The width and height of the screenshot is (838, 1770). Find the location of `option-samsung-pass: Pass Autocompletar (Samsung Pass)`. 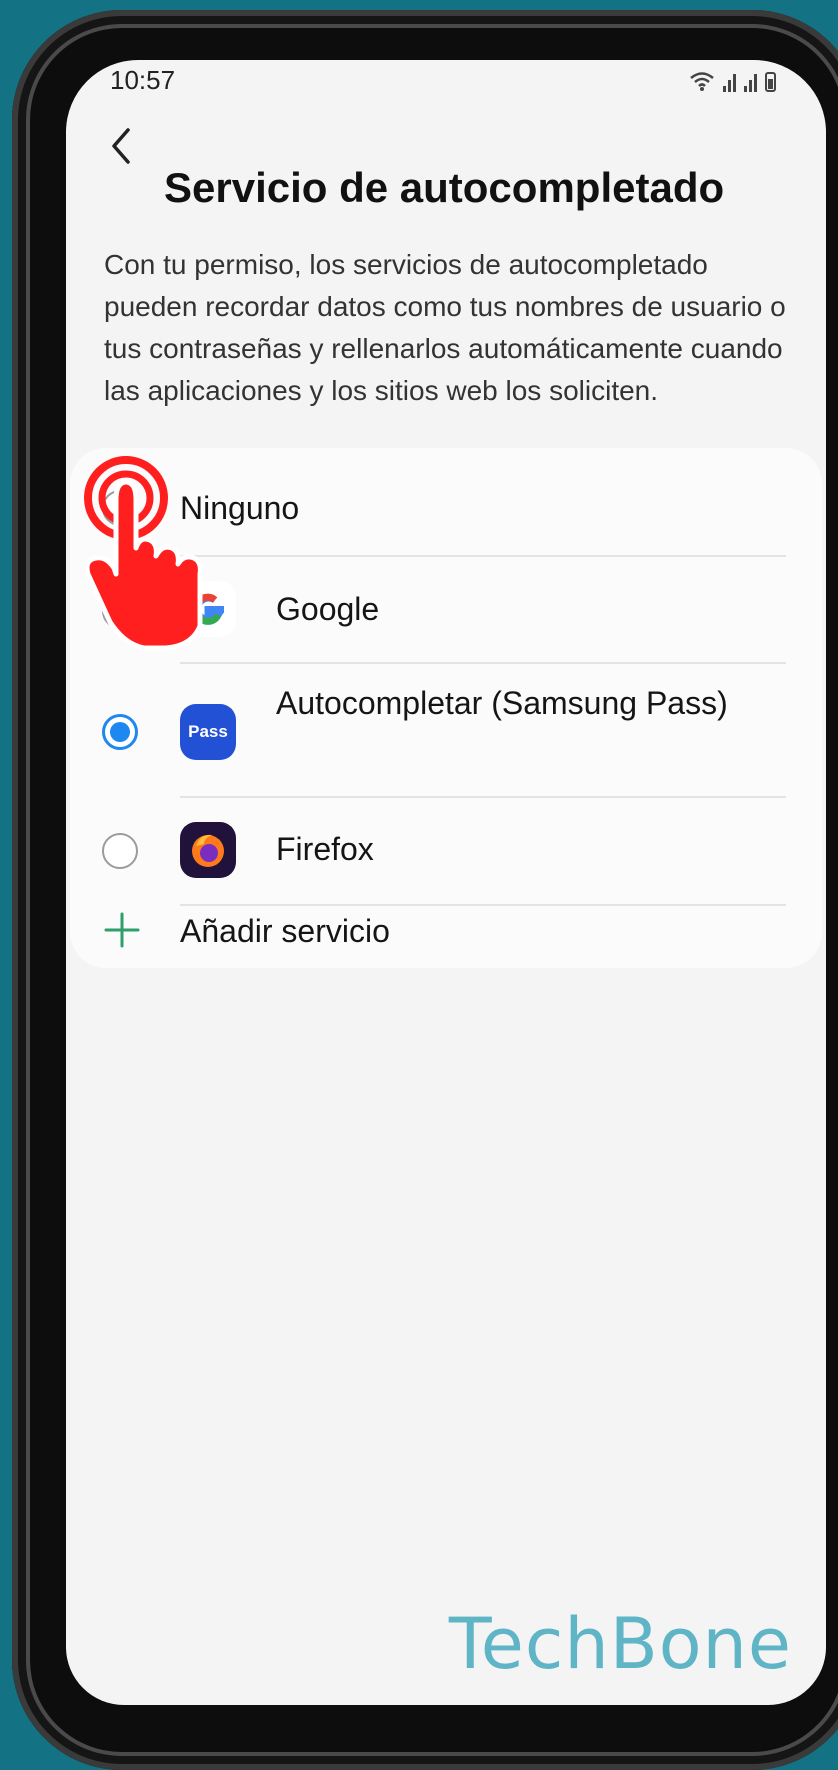

option-samsung-pass: Pass Autocompletar (Samsung Pass) is located at coordinates (446, 730).